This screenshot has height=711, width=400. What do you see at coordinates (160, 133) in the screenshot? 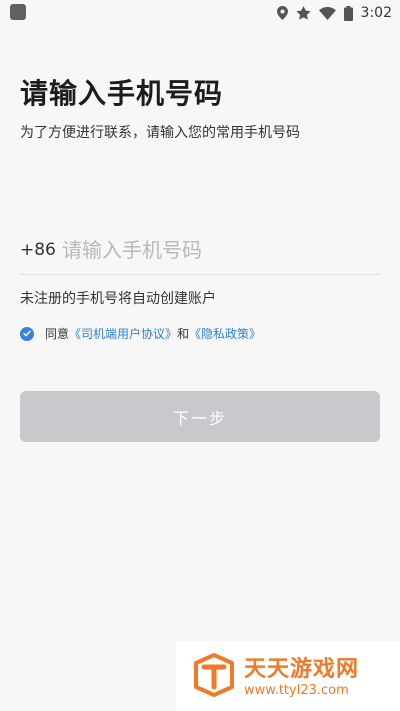
I see `page-subtitle: 为了方便进行联系，请输入您的常用手机号码` at bounding box center [160, 133].